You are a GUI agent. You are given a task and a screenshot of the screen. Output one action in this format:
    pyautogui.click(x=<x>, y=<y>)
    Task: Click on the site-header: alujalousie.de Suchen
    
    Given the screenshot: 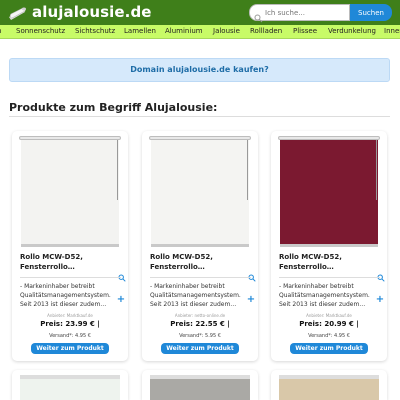 What is the action you would take?
    pyautogui.click(x=200, y=12)
    